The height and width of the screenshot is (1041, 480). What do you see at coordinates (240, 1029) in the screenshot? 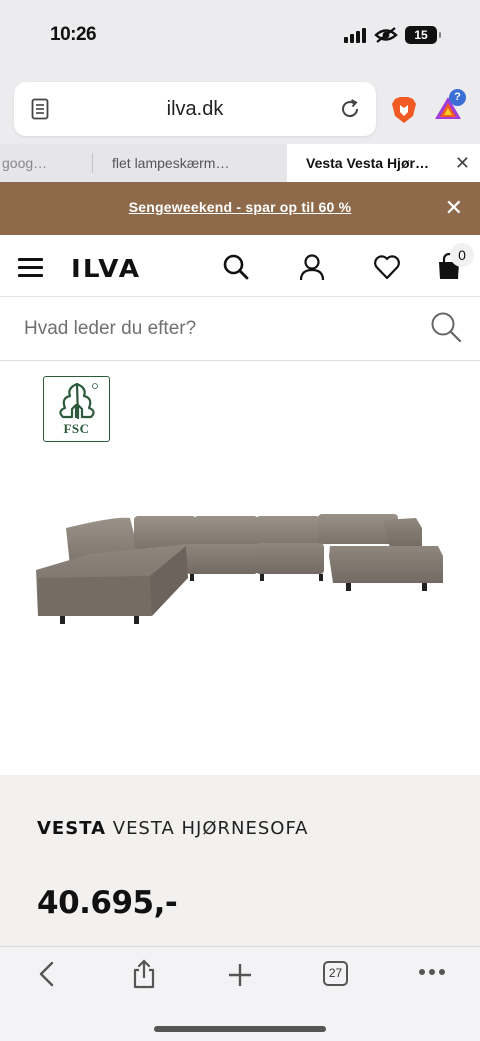
I see `home-indicator` at bounding box center [240, 1029].